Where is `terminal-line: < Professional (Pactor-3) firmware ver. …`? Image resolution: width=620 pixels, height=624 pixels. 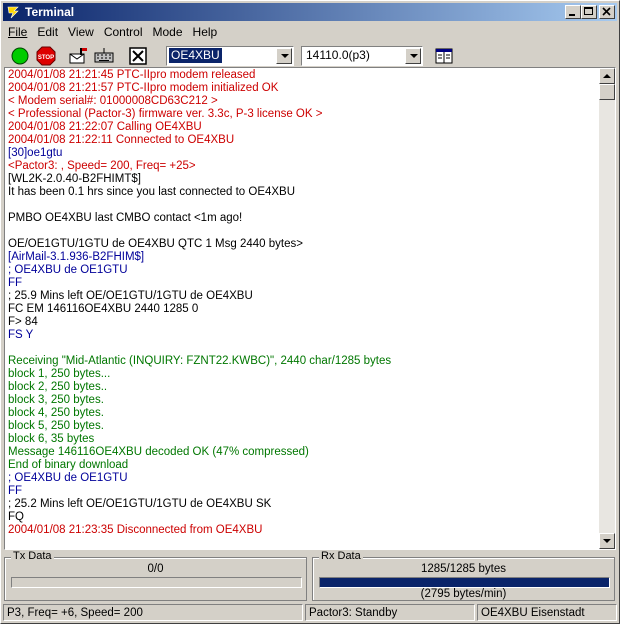
terminal-line: < Professional (Pactor-3) firmware ver. … is located at coordinates (165, 114).